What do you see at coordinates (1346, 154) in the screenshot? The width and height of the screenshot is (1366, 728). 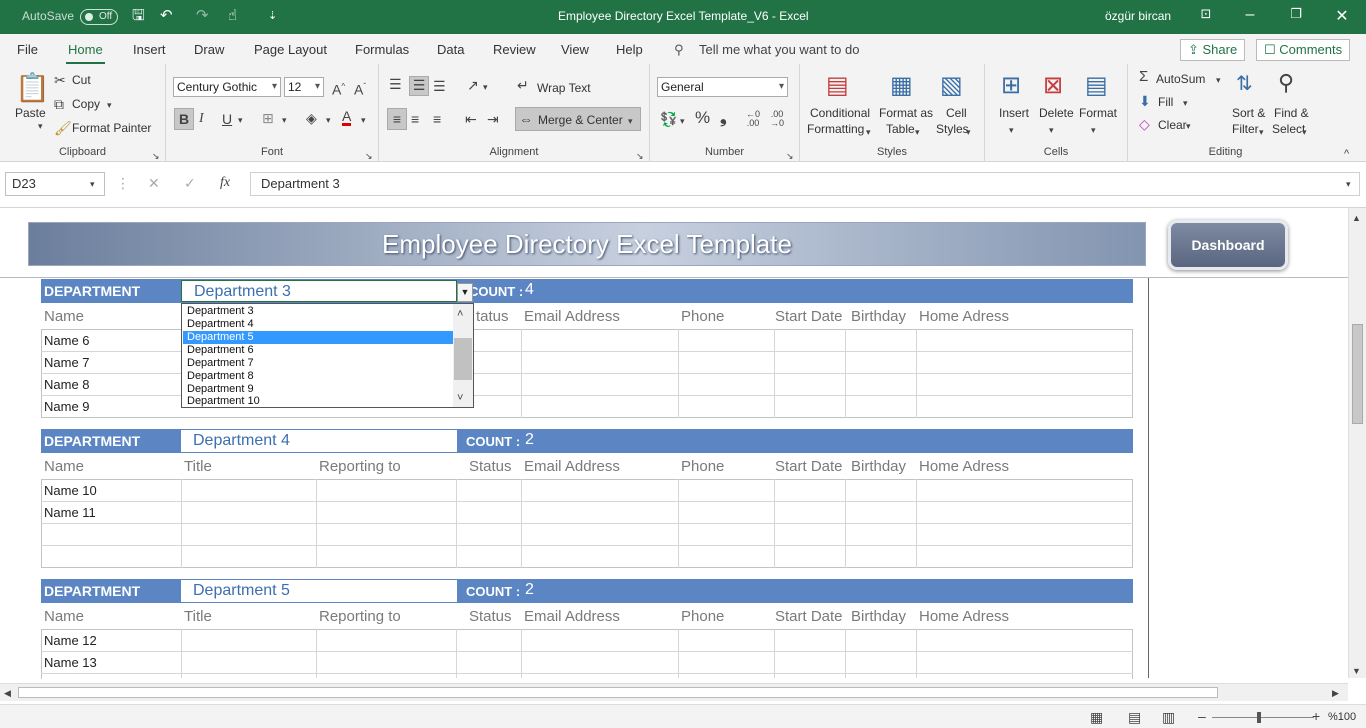 I see `collapse-ribbon-icon: ^` at bounding box center [1346, 154].